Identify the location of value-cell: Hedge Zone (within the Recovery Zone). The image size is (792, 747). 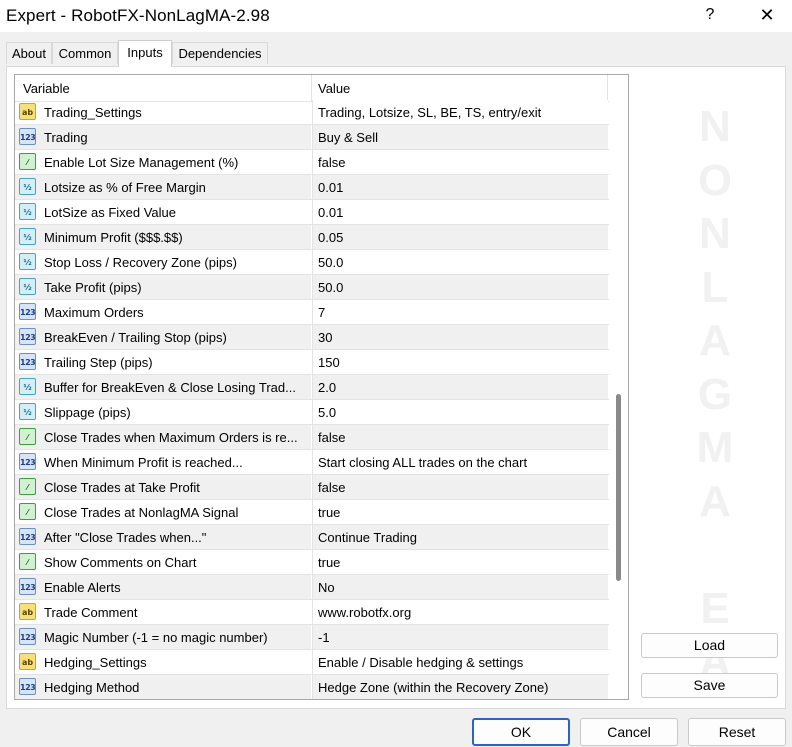
(460, 687).